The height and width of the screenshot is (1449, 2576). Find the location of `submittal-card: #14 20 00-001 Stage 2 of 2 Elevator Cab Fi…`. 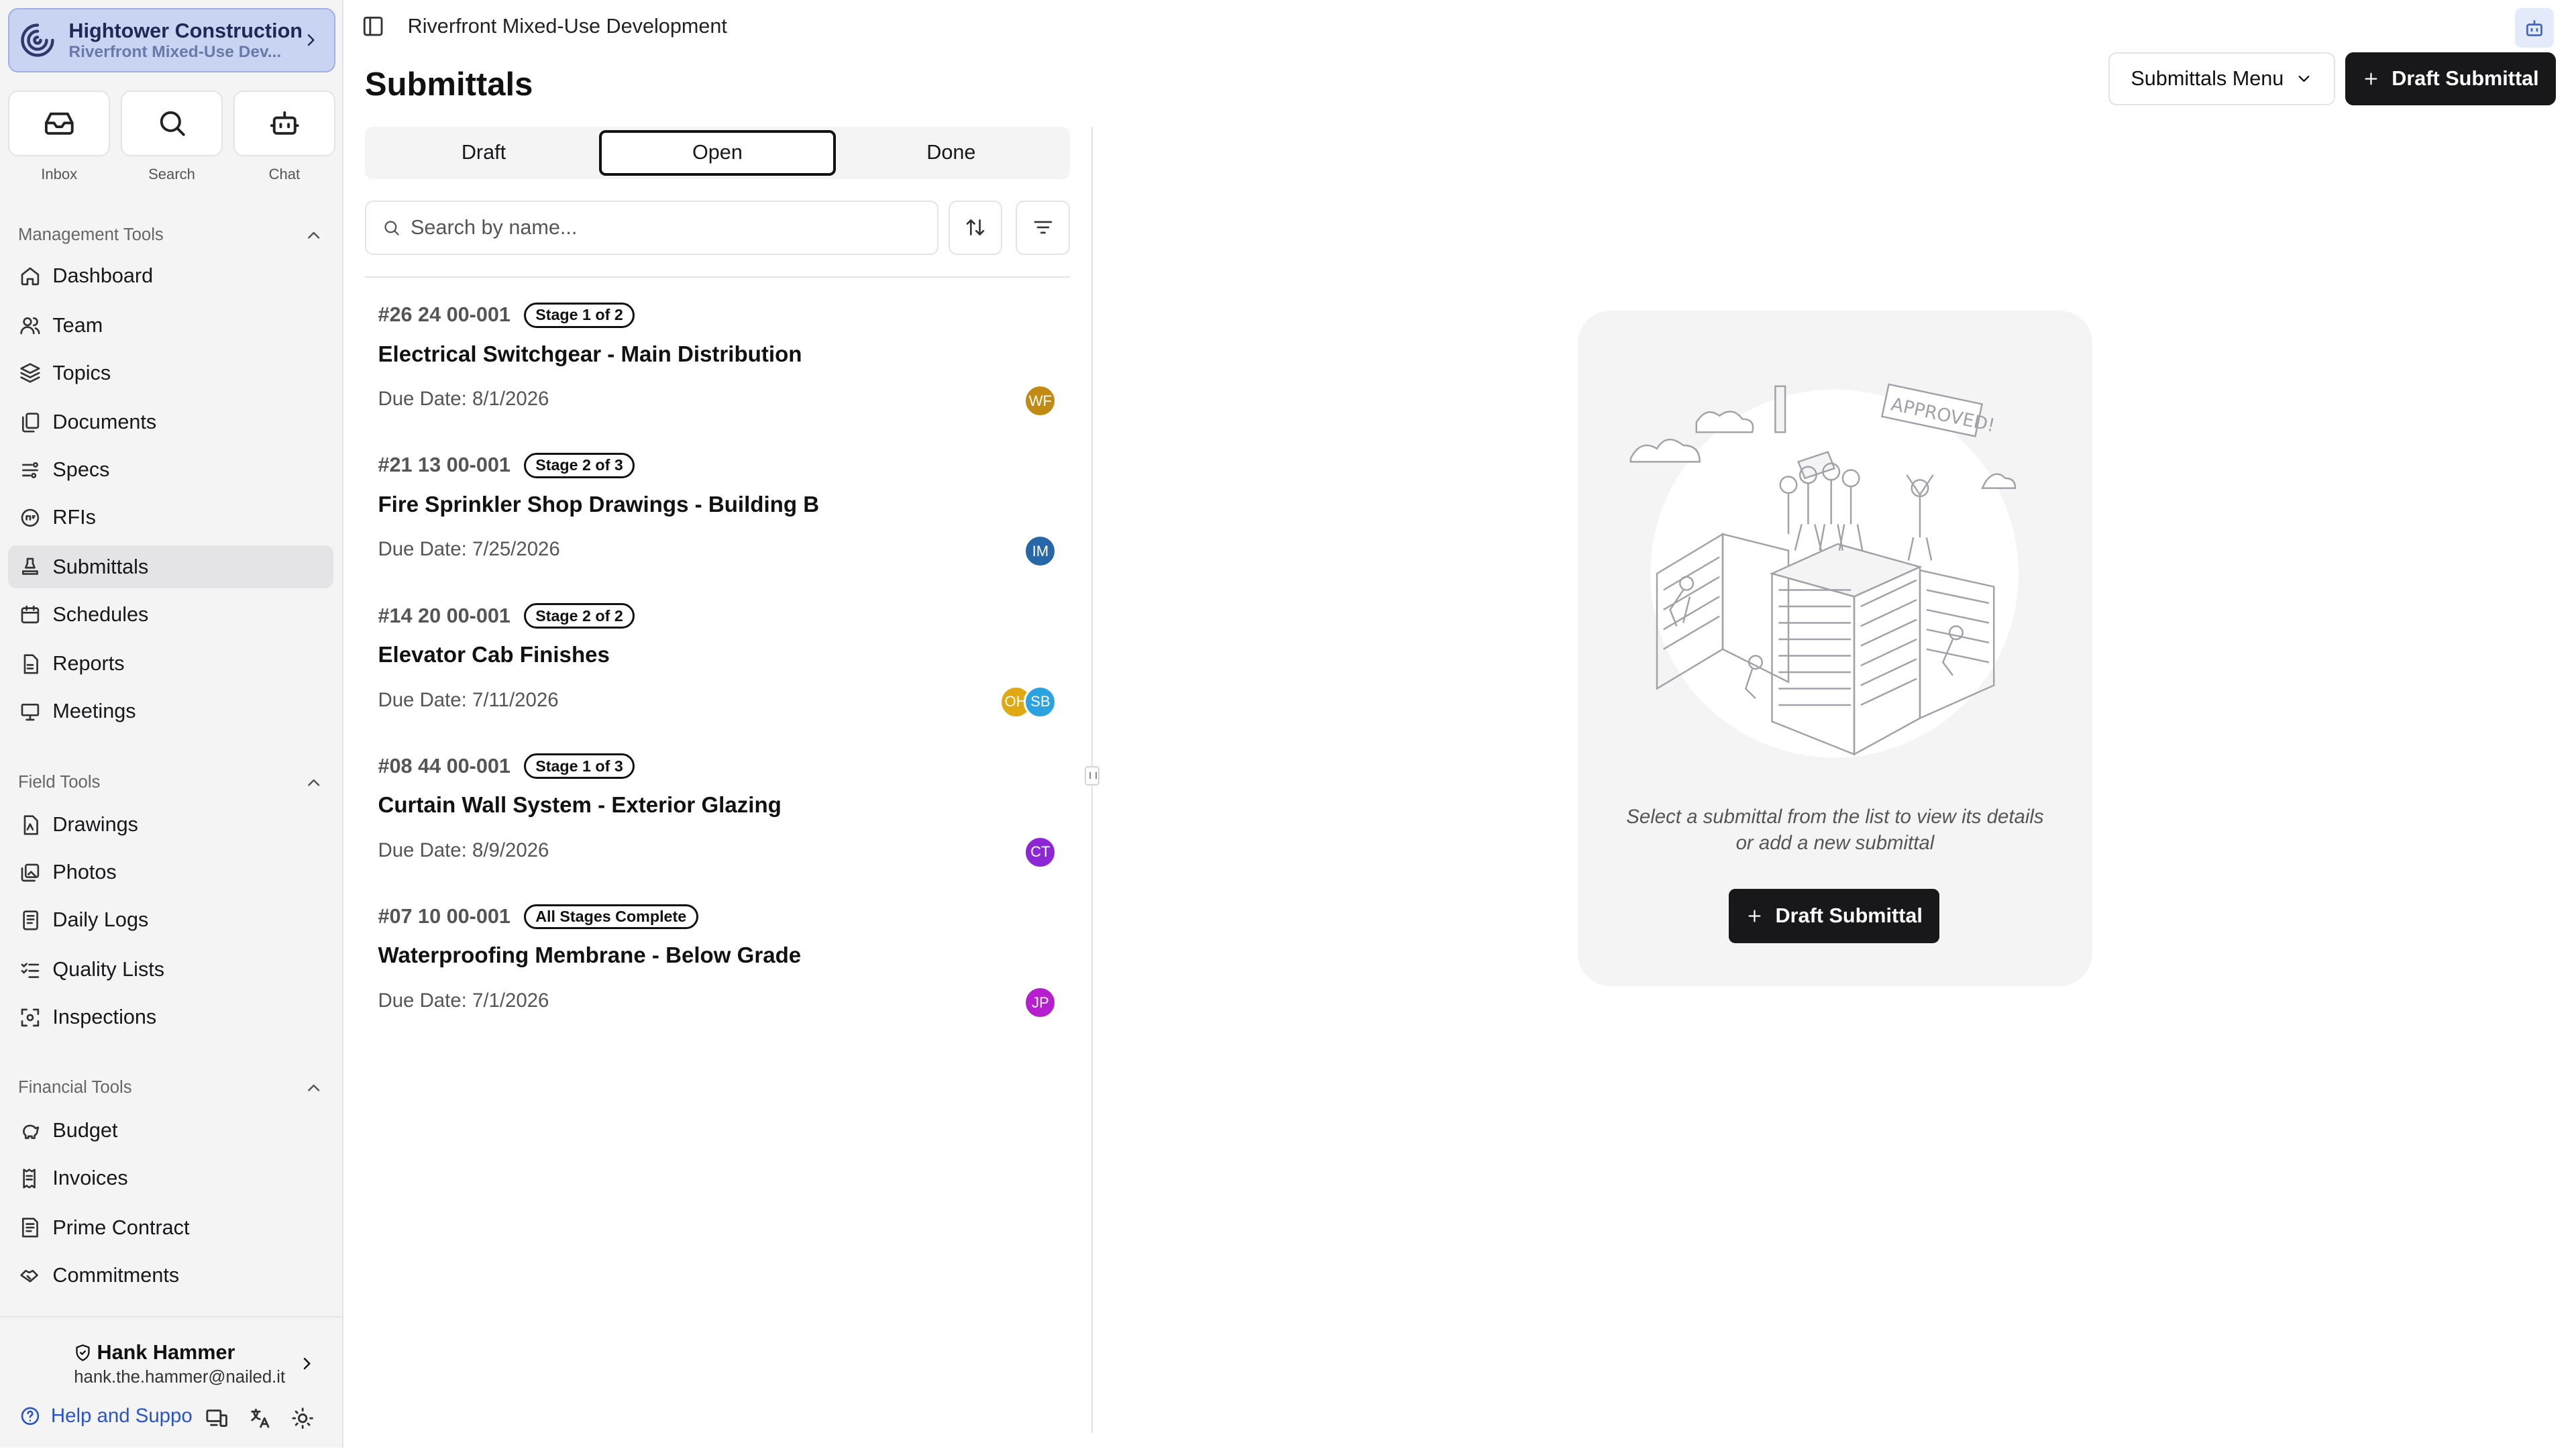

submittal-card: #14 20 00-001 Stage 2 of 2 Elevator Cab Fi… is located at coordinates (717, 653).